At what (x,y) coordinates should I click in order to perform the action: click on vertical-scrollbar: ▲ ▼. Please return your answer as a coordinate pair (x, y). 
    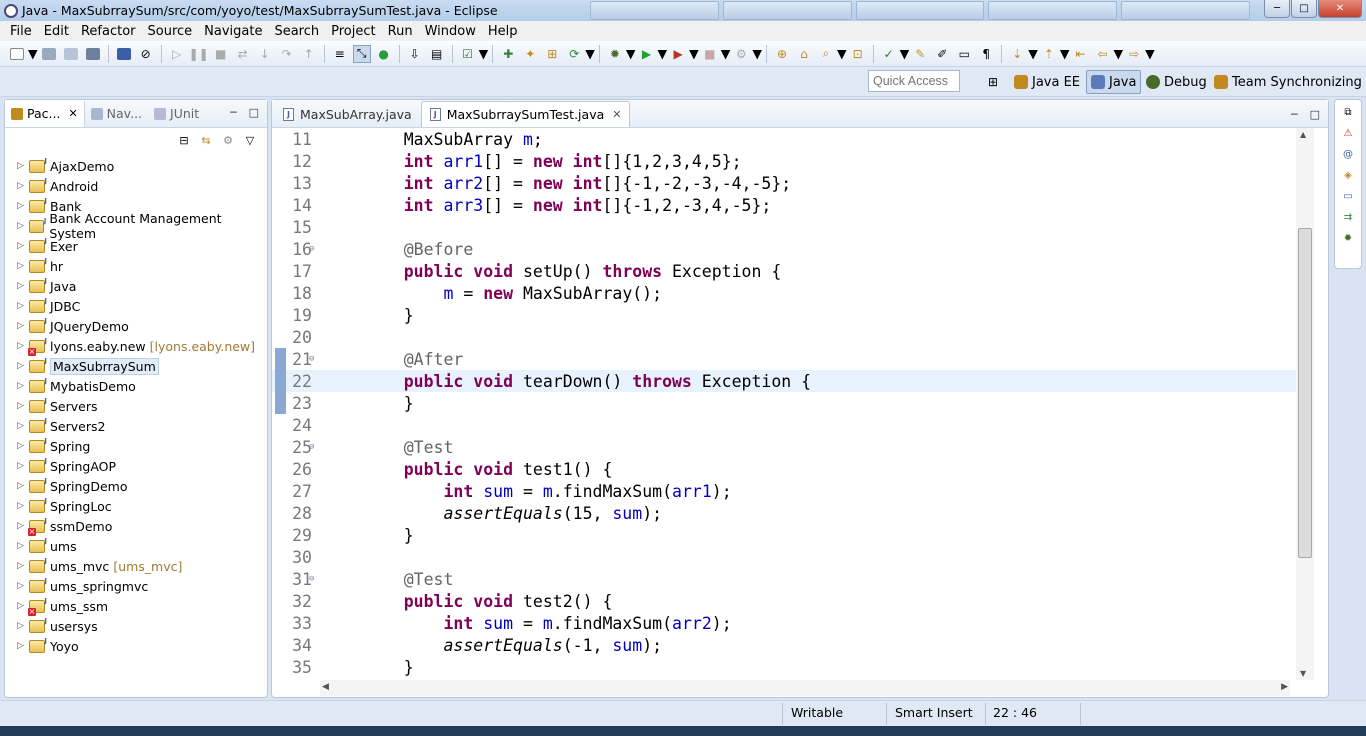
    Looking at the image, I should click on (1305, 404).